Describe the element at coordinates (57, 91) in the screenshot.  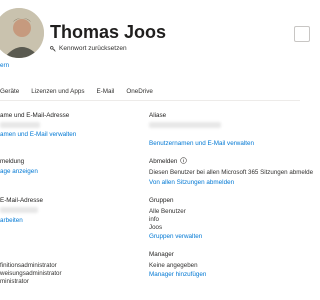
I see `tab-licenses: Lizenzen und Apps` at that location.